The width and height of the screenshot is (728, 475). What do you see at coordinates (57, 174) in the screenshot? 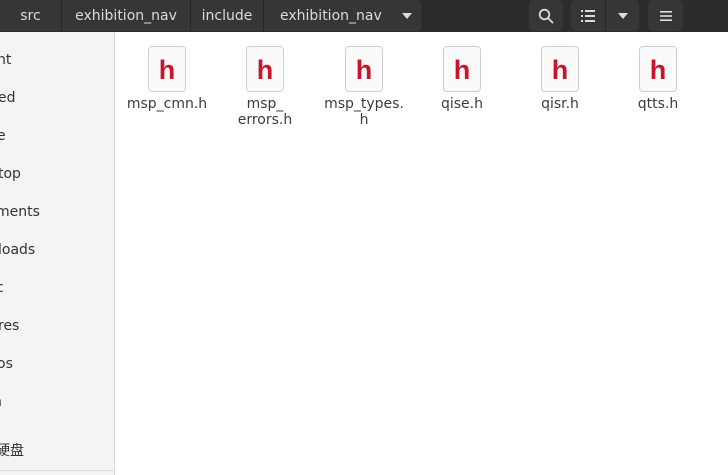
I see `sidebar-item-desktop: top` at bounding box center [57, 174].